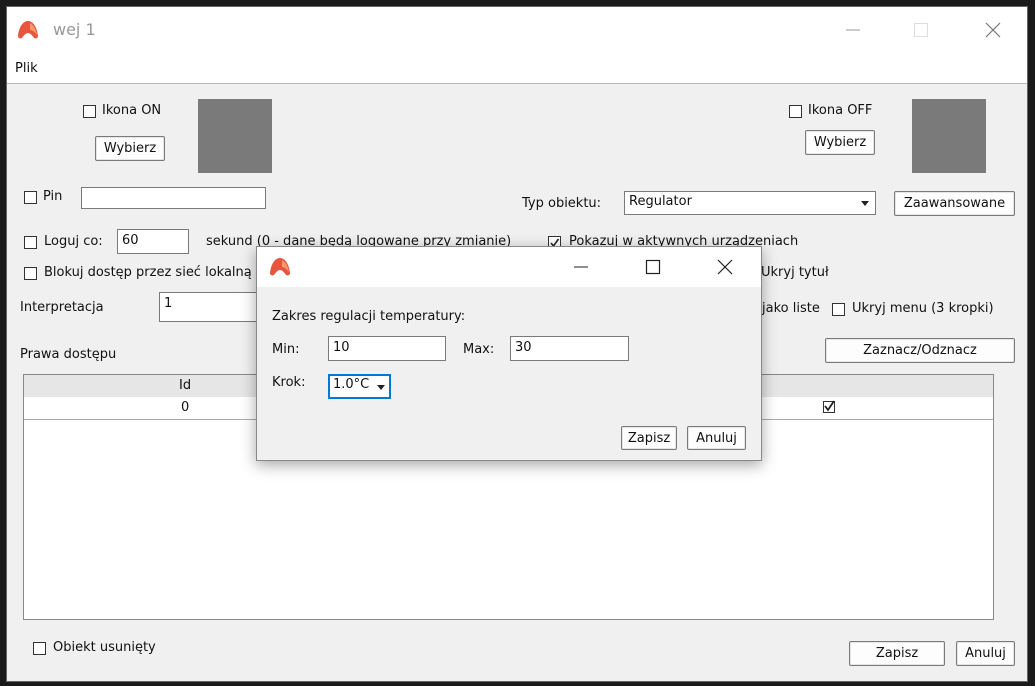 The height and width of the screenshot is (686, 1035). What do you see at coordinates (920, 350) in the screenshot?
I see `toggle-all-button: Zaznacz/Odznacz` at bounding box center [920, 350].